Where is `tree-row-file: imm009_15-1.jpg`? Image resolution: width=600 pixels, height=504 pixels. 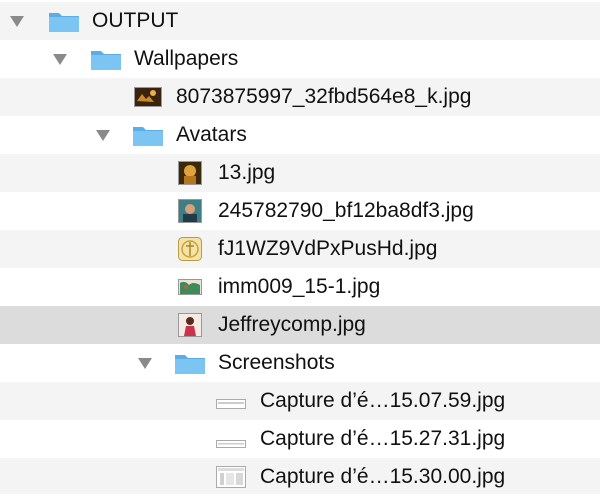
tree-row-file: imm009_15-1.jpg is located at coordinates (300, 287).